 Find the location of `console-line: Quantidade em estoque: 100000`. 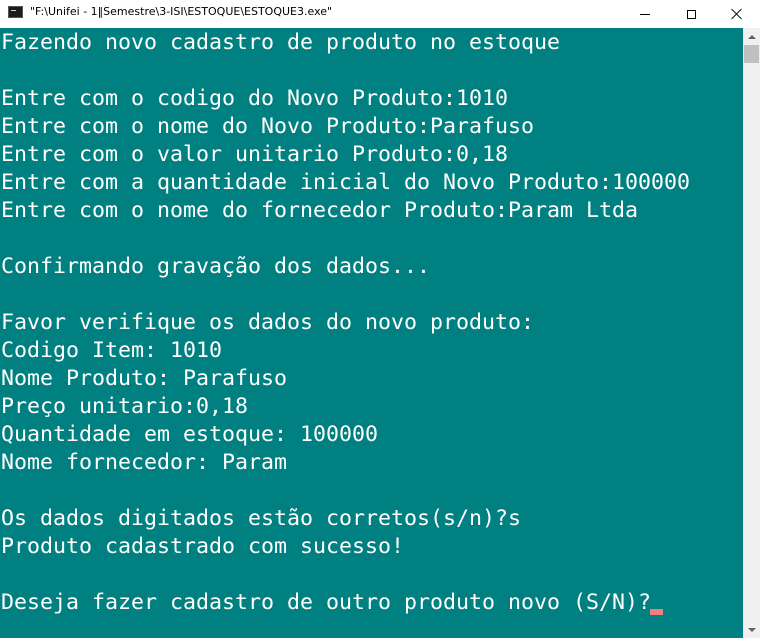

console-line: Quantidade em estoque: 100000 is located at coordinates (190, 434).